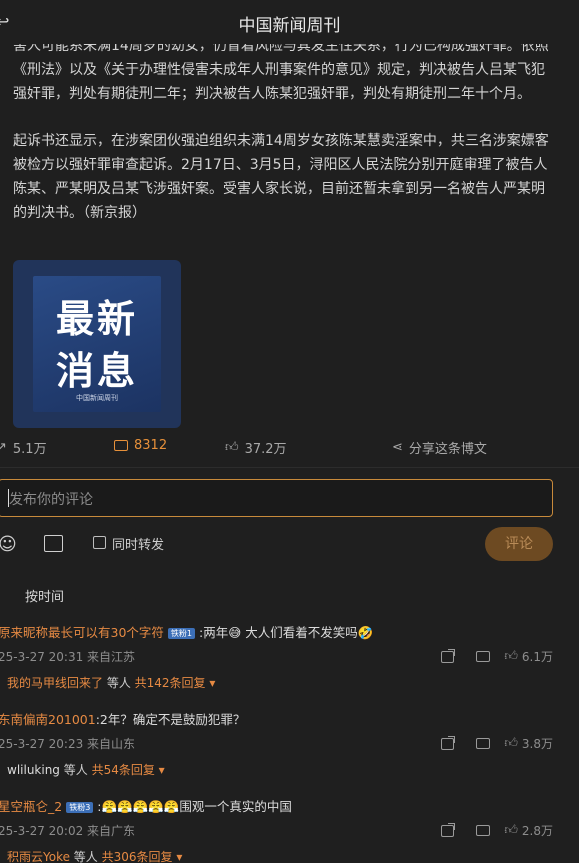  What do you see at coordinates (121, 445) in the screenshot?
I see `comment-icon` at bounding box center [121, 445].